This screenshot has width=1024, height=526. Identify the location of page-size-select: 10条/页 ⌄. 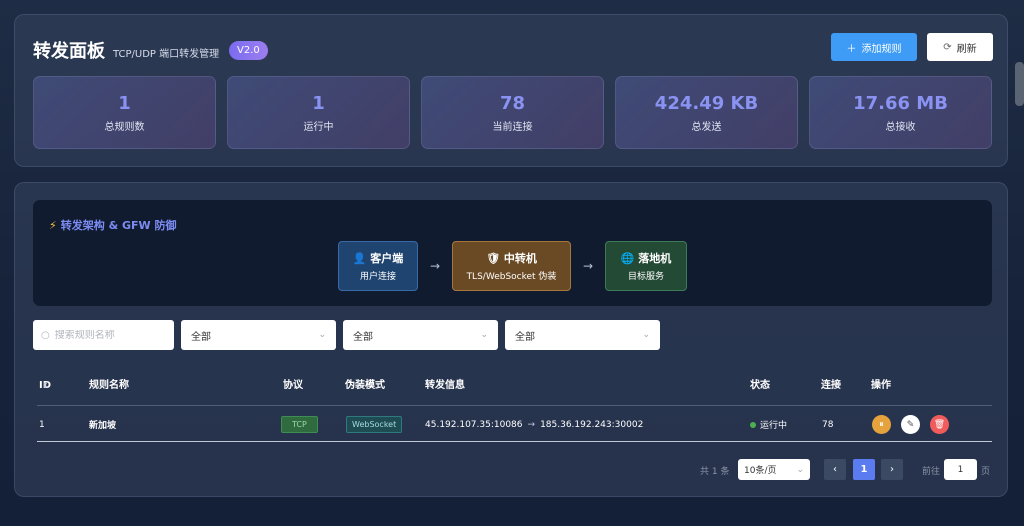
(774, 469).